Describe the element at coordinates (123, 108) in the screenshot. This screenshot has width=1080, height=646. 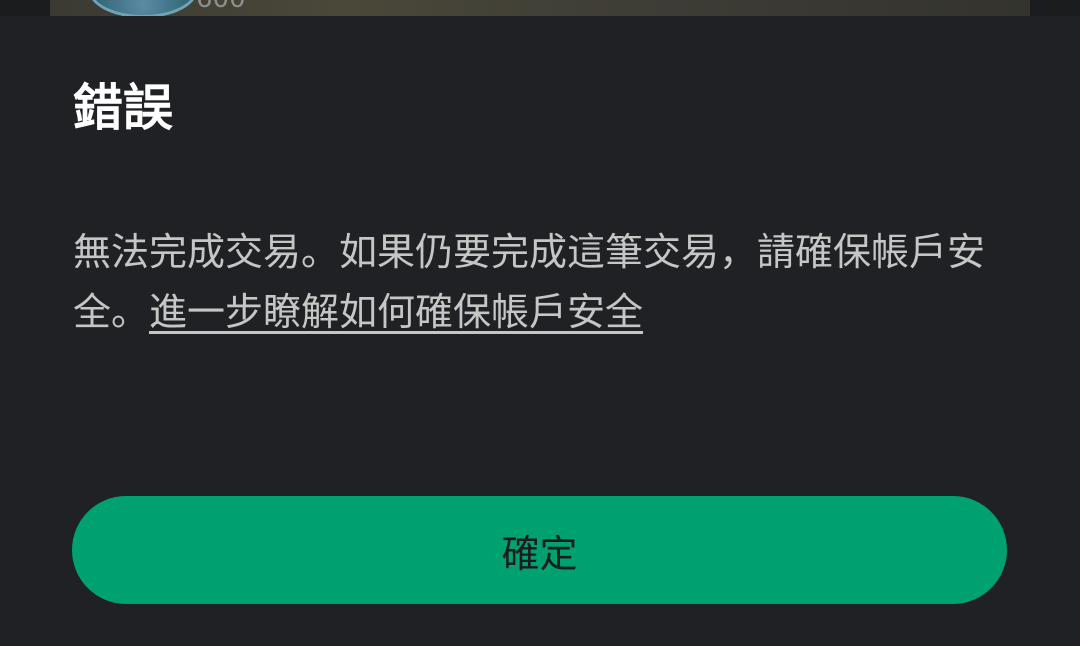
I see `dialog-title: 錯誤` at that location.